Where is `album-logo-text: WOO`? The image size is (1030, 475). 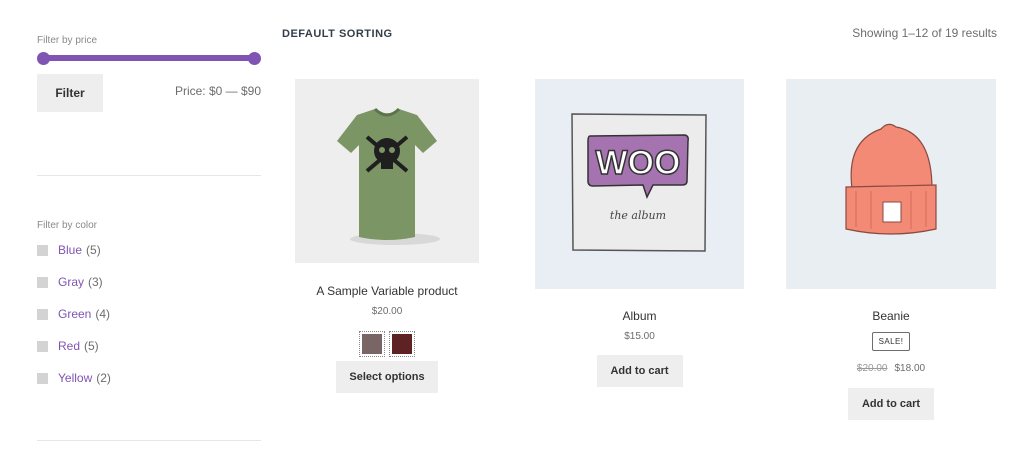
album-logo-text: WOO is located at coordinates (638, 163).